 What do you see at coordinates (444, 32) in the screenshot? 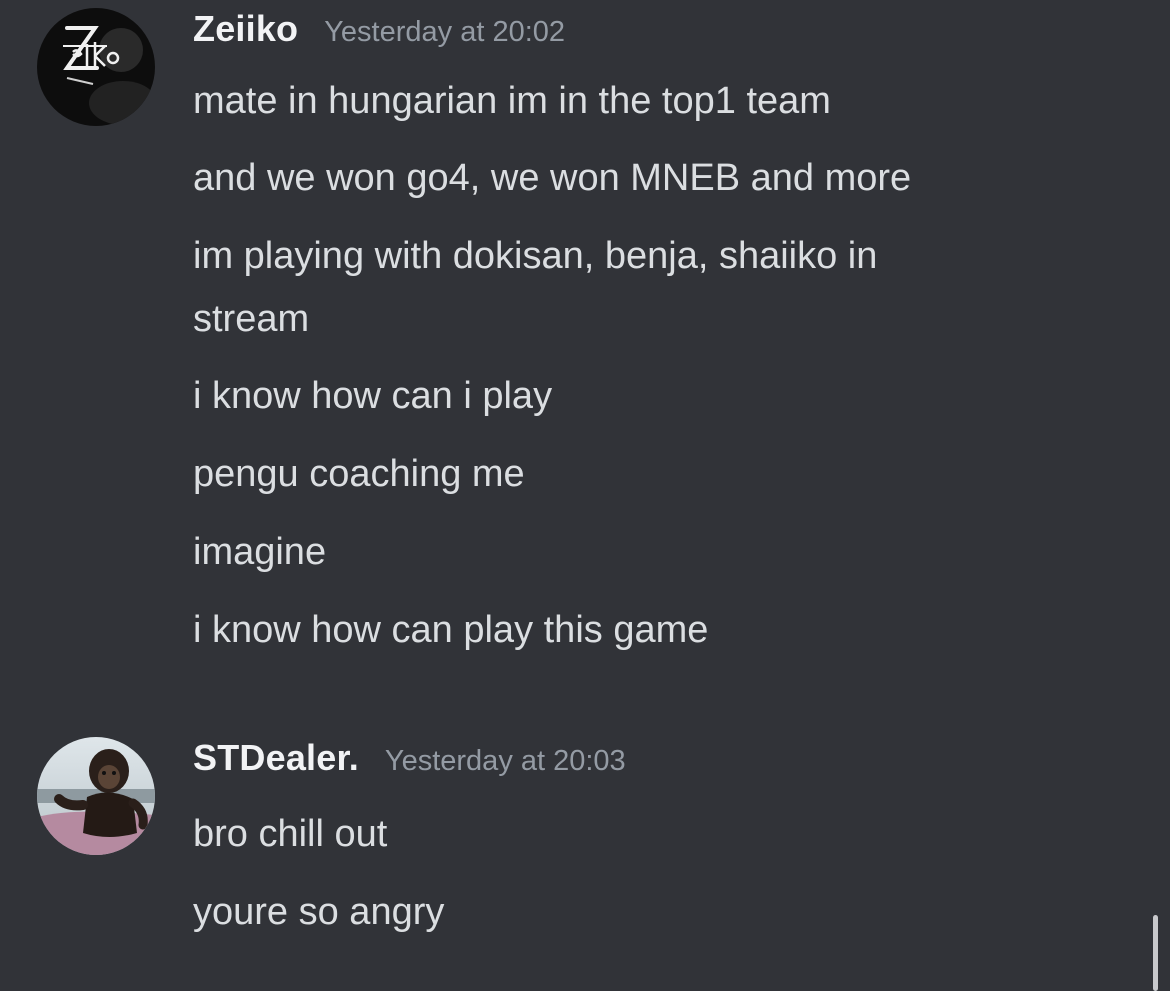
I see `message-timestamp: Yesterday at 20:02` at bounding box center [444, 32].